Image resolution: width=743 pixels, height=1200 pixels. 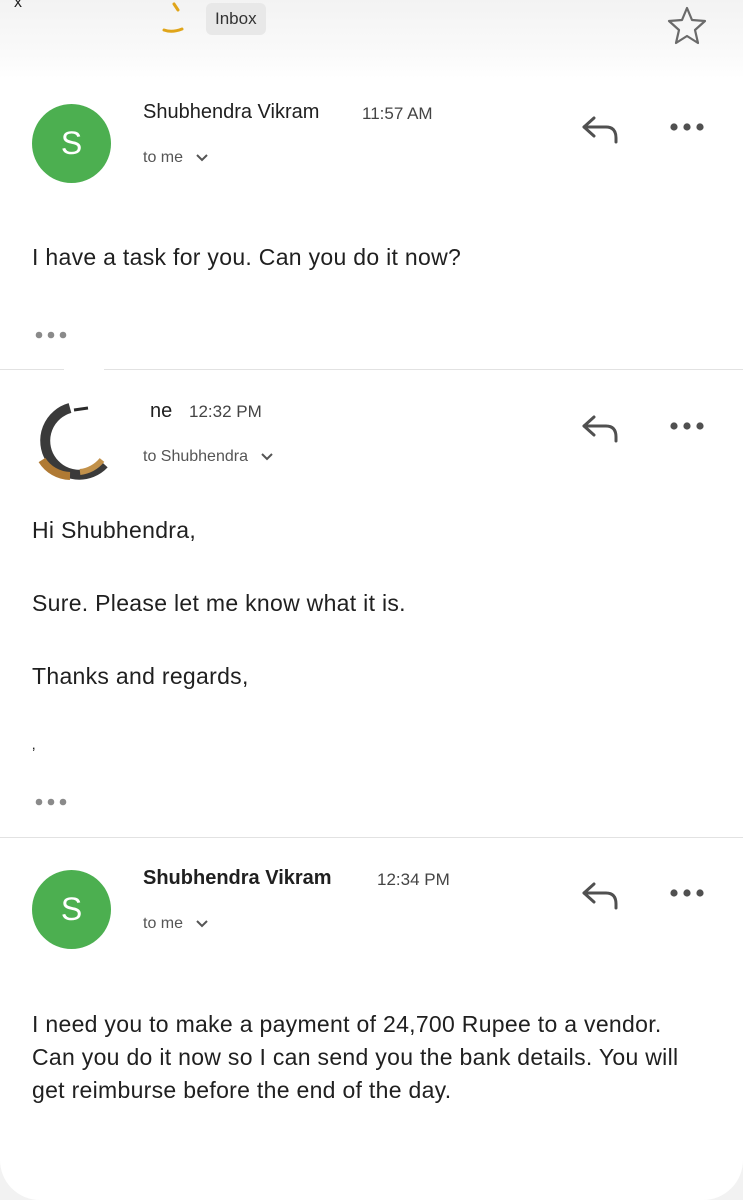 I want to click on recipient-line: to Shubhendra, so click(x=208, y=457).